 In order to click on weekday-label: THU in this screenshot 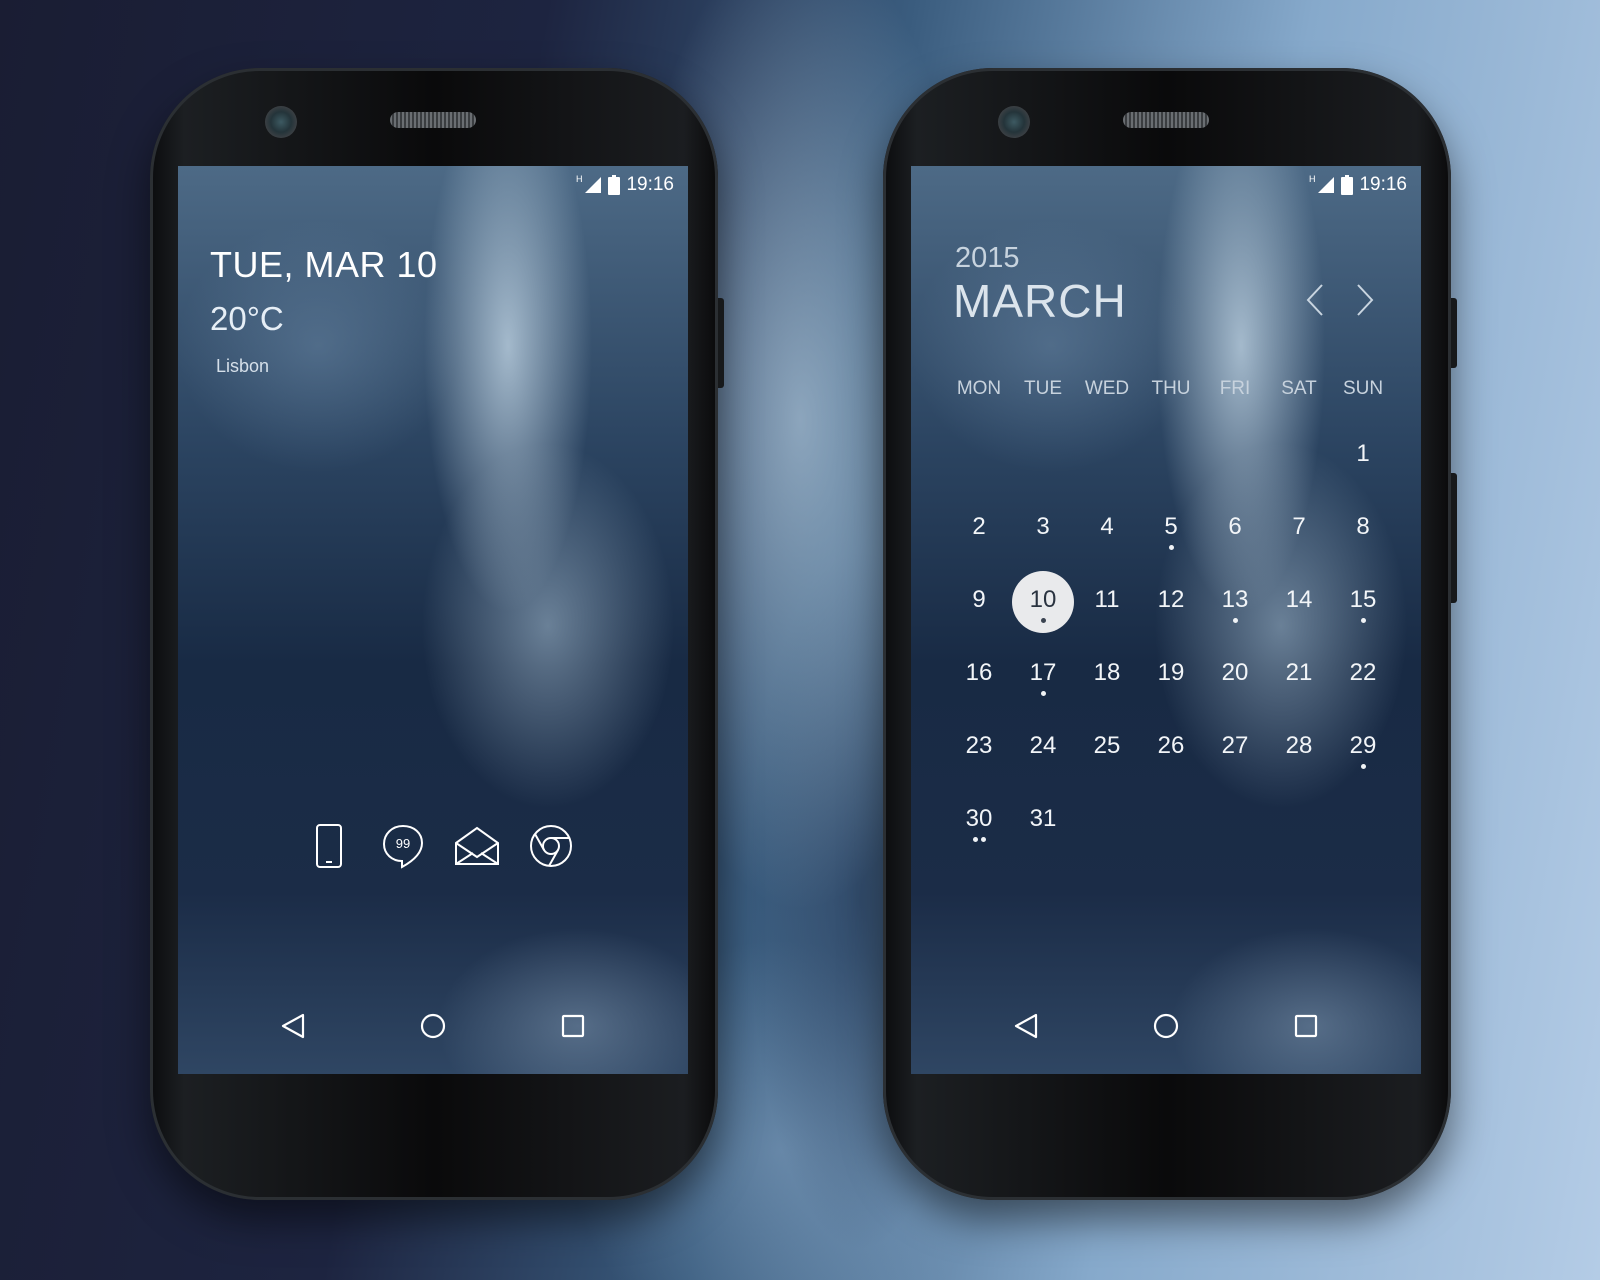, I will do `click(1171, 388)`.